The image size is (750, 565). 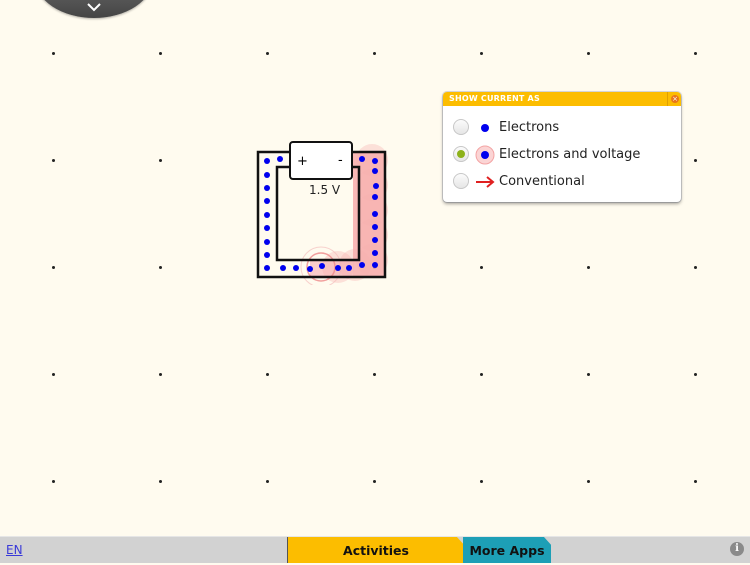 I want to click on close-button: ×, so click(x=674, y=99).